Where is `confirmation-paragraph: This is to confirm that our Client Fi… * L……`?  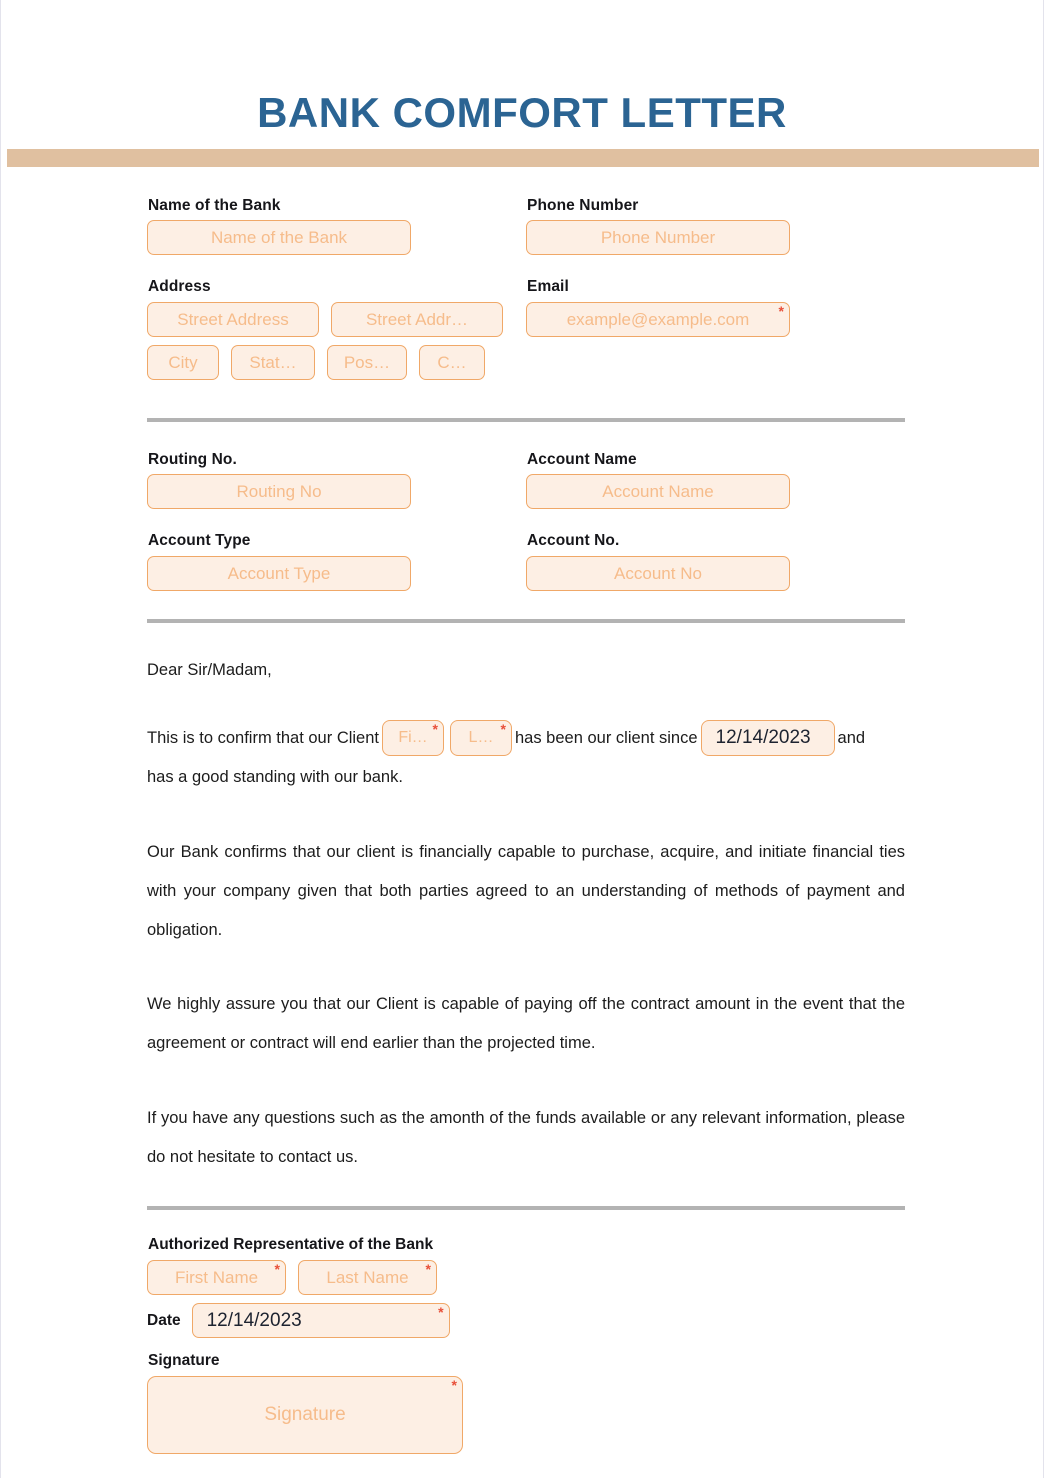
confirmation-paragraph: This is to confirm that our Client Fi… * L…… is located at coordinates (526, 738).